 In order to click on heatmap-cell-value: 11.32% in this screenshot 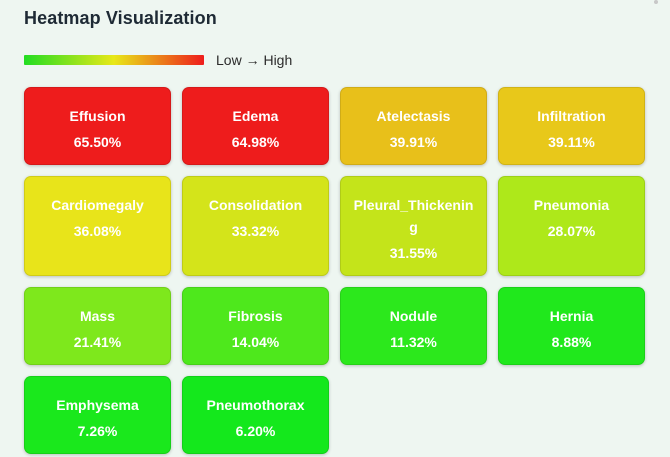, I will do `click(413, 342)`.